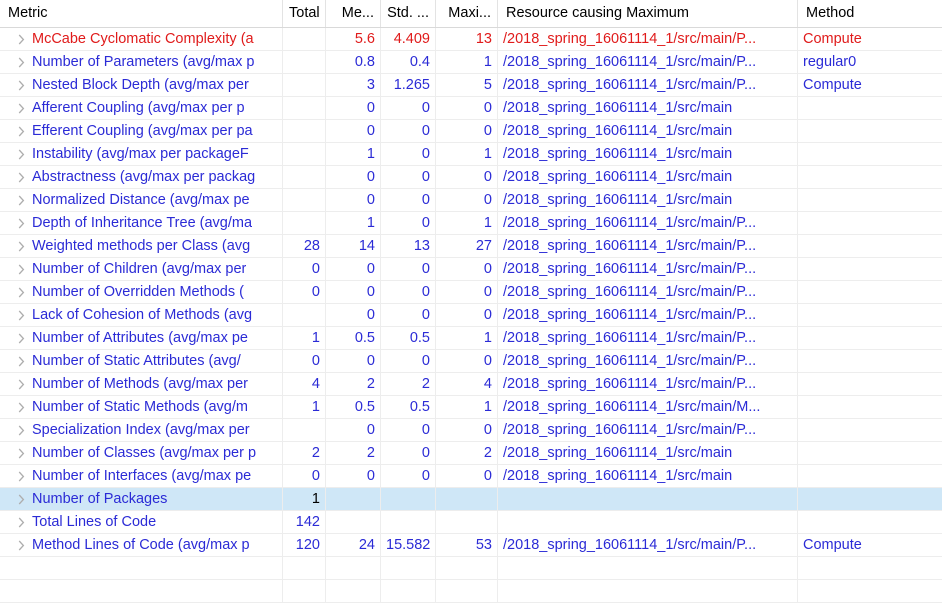 The width and height of the screenshot is (942, 603). What do you see at coordinates (869, 13) in the screenshot?
I see `column-header-method: Method` at bounding box center [869, 13].